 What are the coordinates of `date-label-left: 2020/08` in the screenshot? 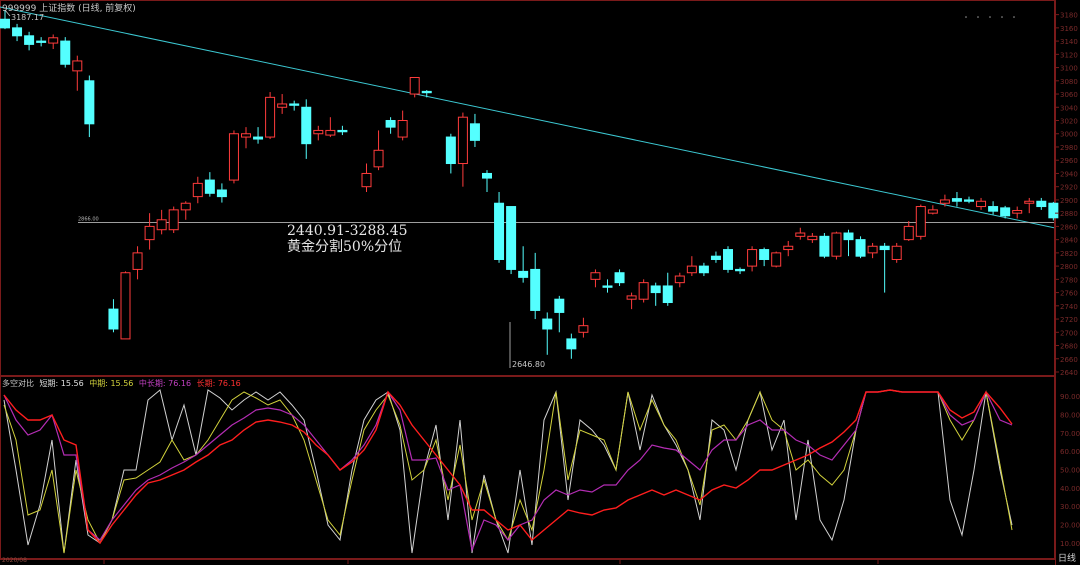 It's located at (14, 560).